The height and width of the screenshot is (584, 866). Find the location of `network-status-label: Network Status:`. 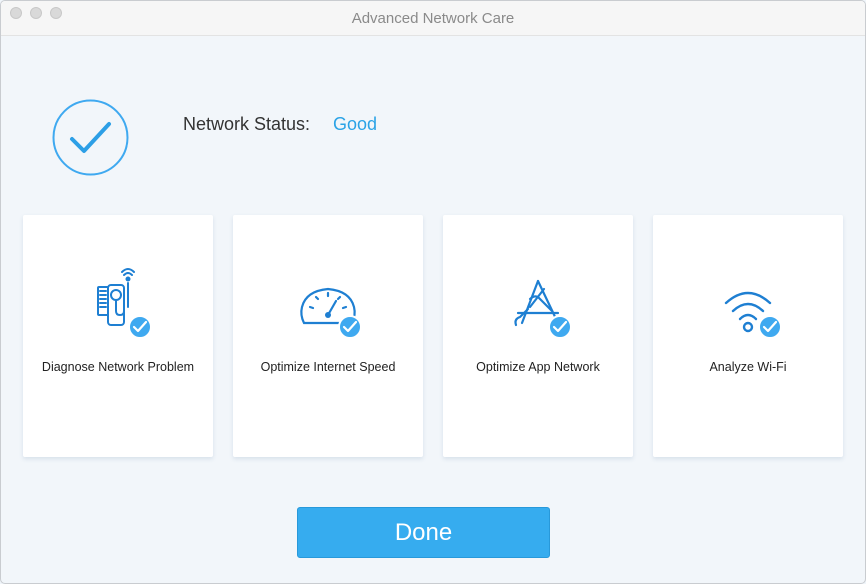

network-status-label: Network Status: is located at coordinates (247, 124).